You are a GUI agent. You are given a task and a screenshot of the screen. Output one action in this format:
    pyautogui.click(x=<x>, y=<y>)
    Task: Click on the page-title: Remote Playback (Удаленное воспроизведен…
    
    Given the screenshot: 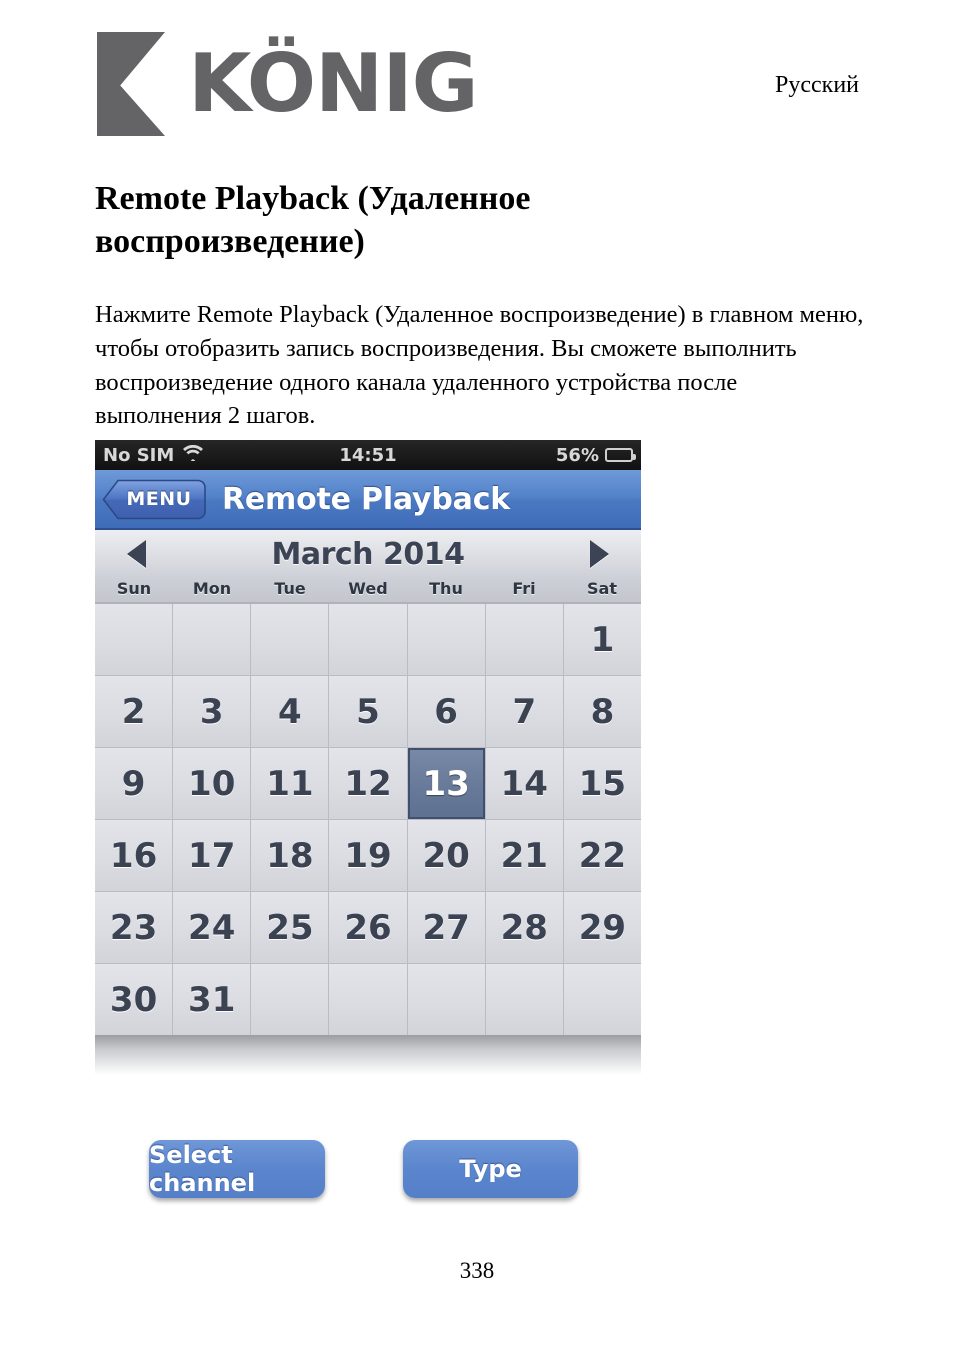 What is the action you would take?
    pyautogui.click(x=313, y=220)
    